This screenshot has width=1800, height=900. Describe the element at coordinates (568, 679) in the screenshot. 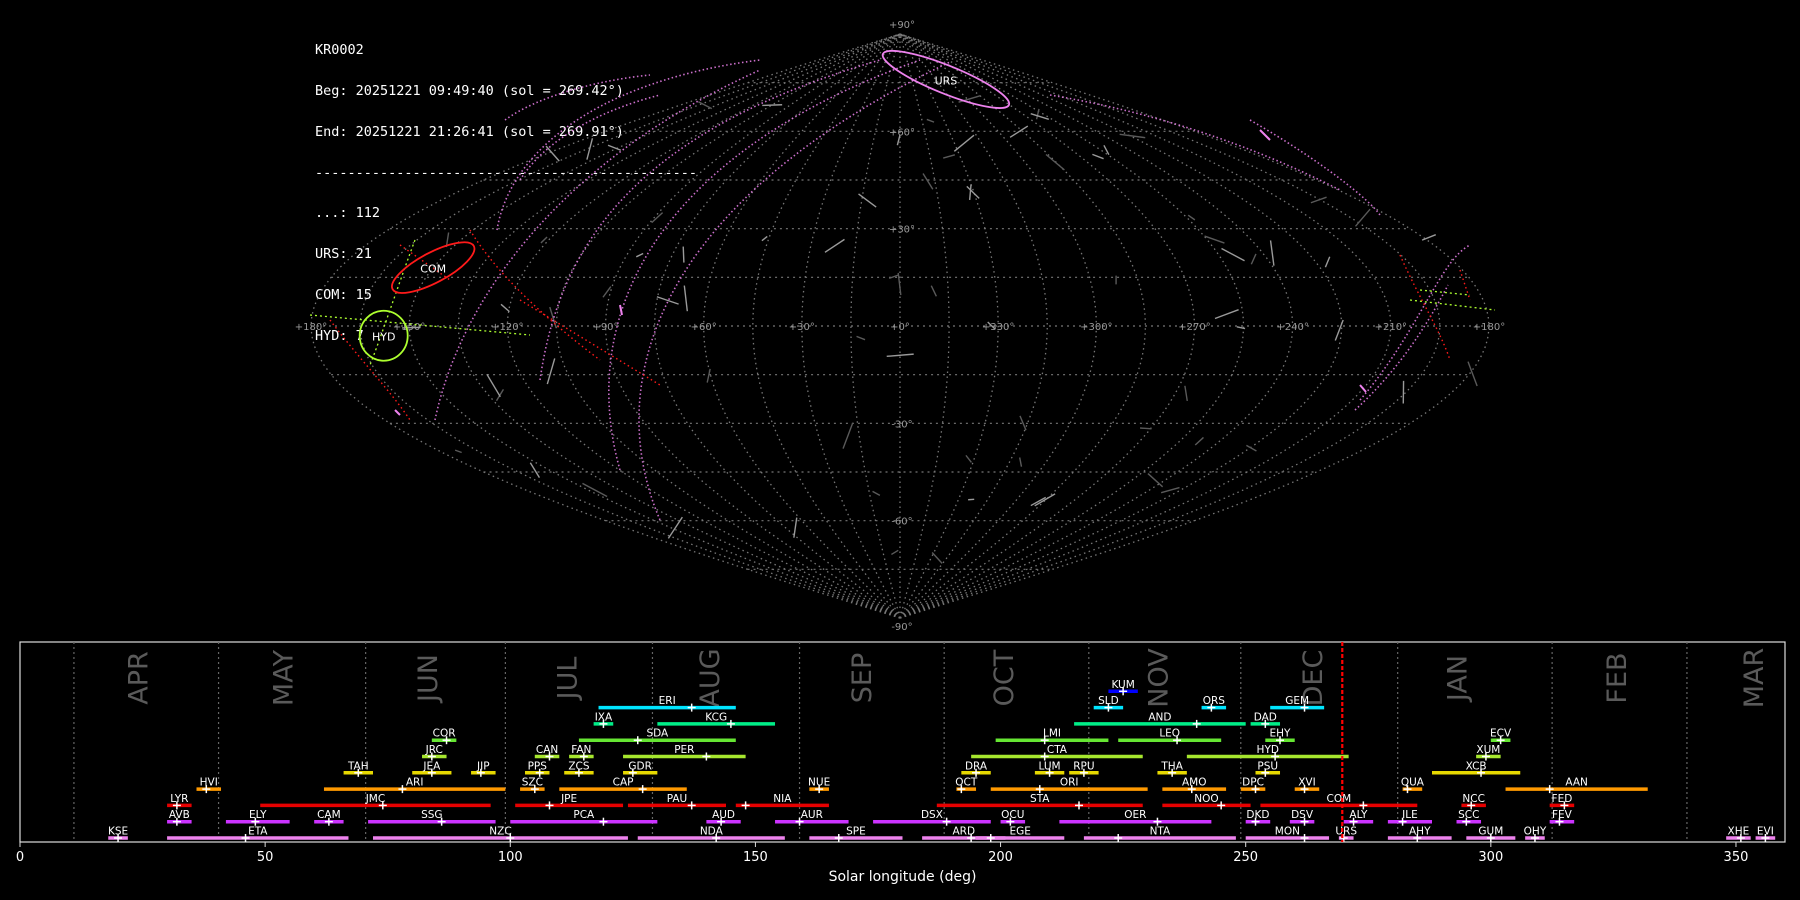

I see `month-label: JUL` at that location.